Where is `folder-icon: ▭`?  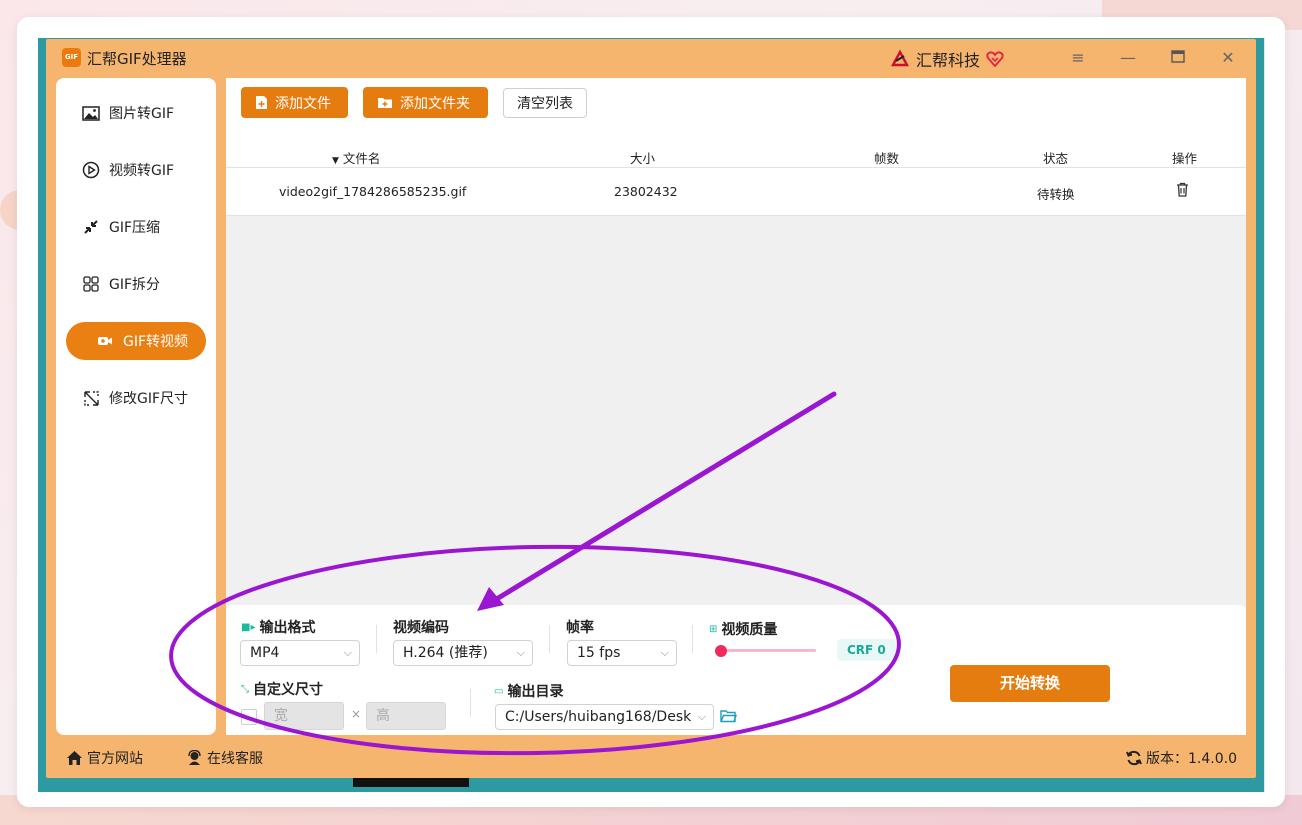
folder-icon: ▭ is located at coordinates (499, 691).